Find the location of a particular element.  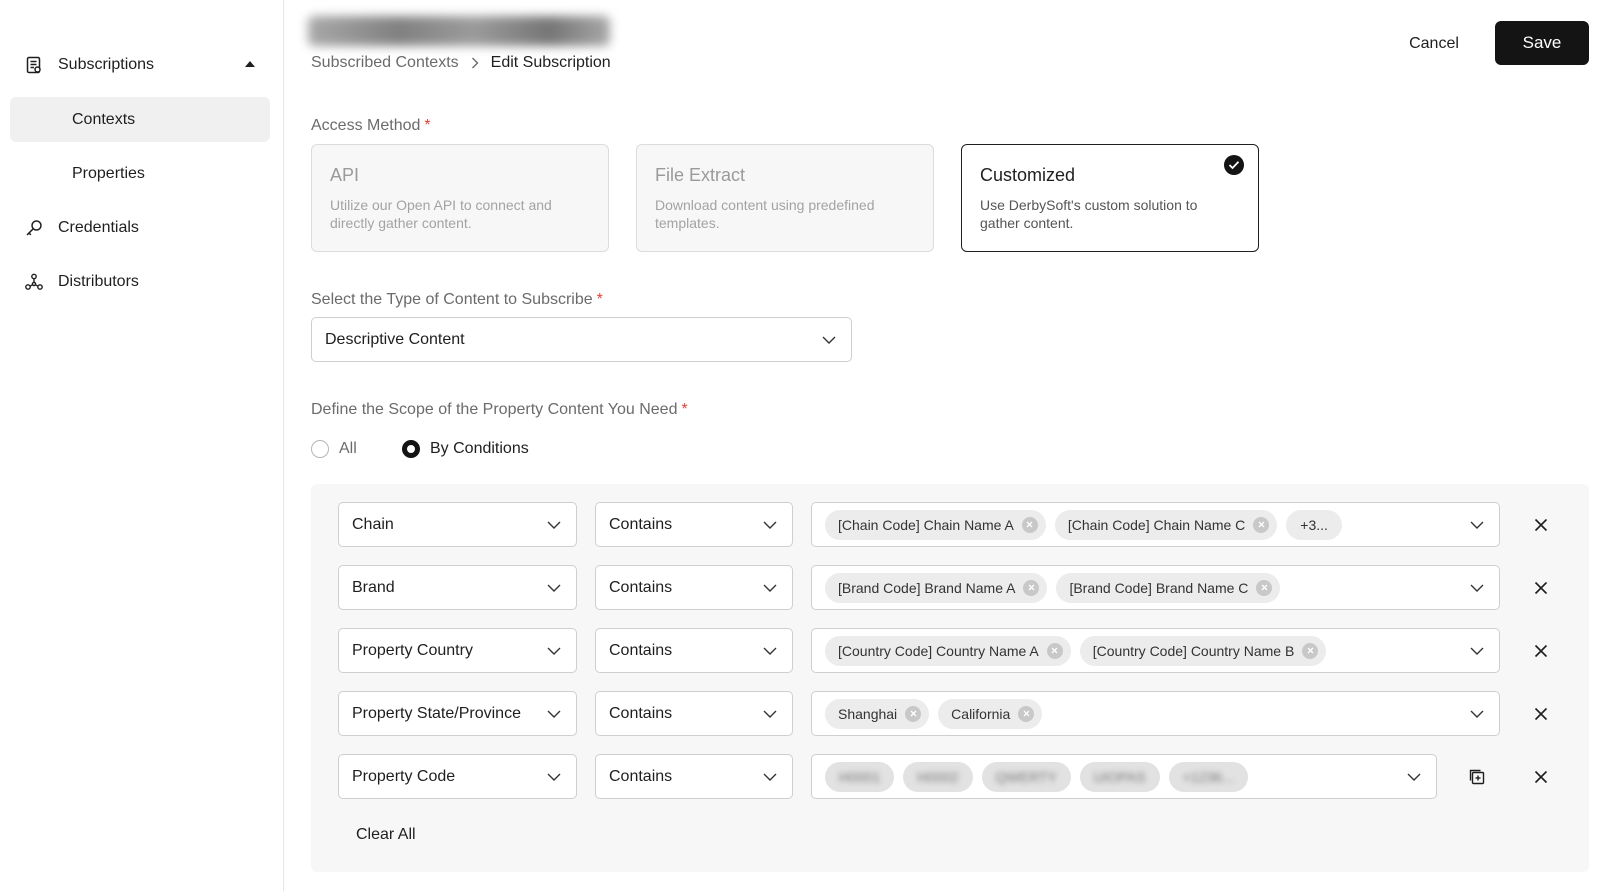

tag-chip: [Chain Code] Chain Name A is located at coordinates (935, 524).